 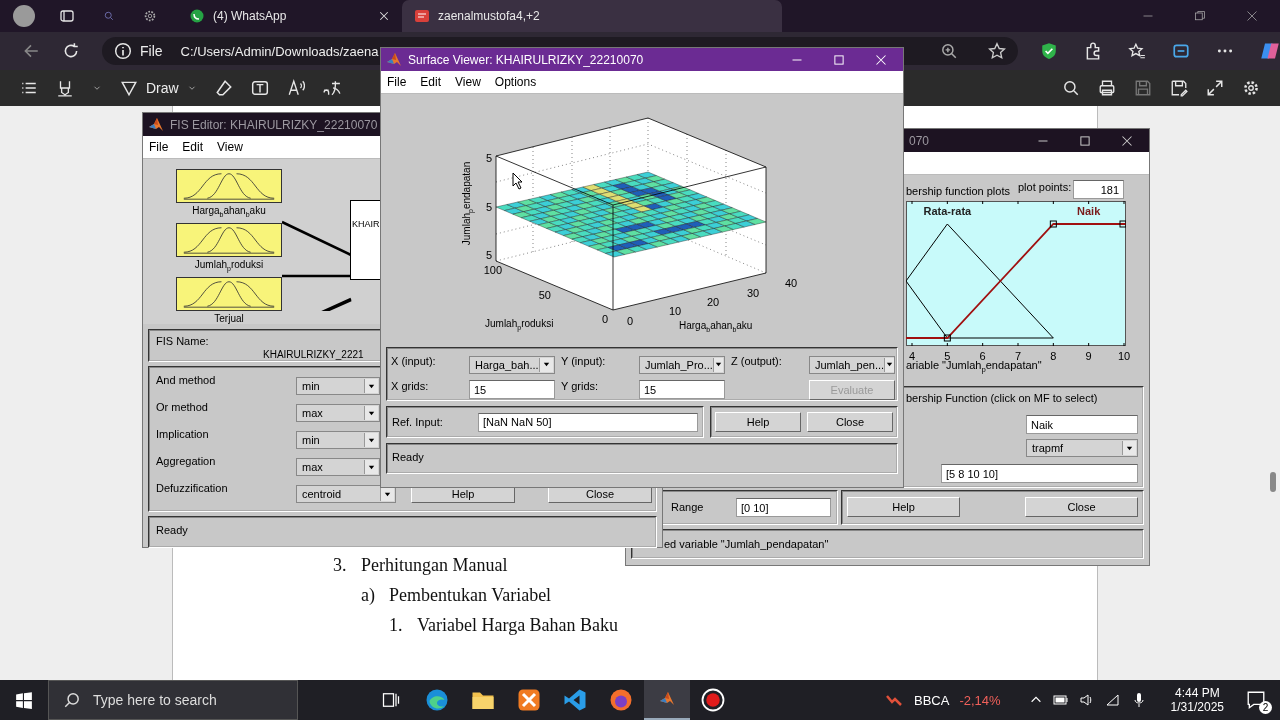 What do you see at coordinates (716, 325) in the screenshot?
I see `axis-label: Harga$_{b}$ahan$_{b}$aku` at bounding box center [716, 325].